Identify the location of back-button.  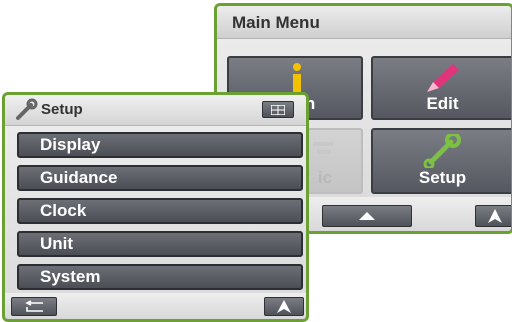
(34, 306).